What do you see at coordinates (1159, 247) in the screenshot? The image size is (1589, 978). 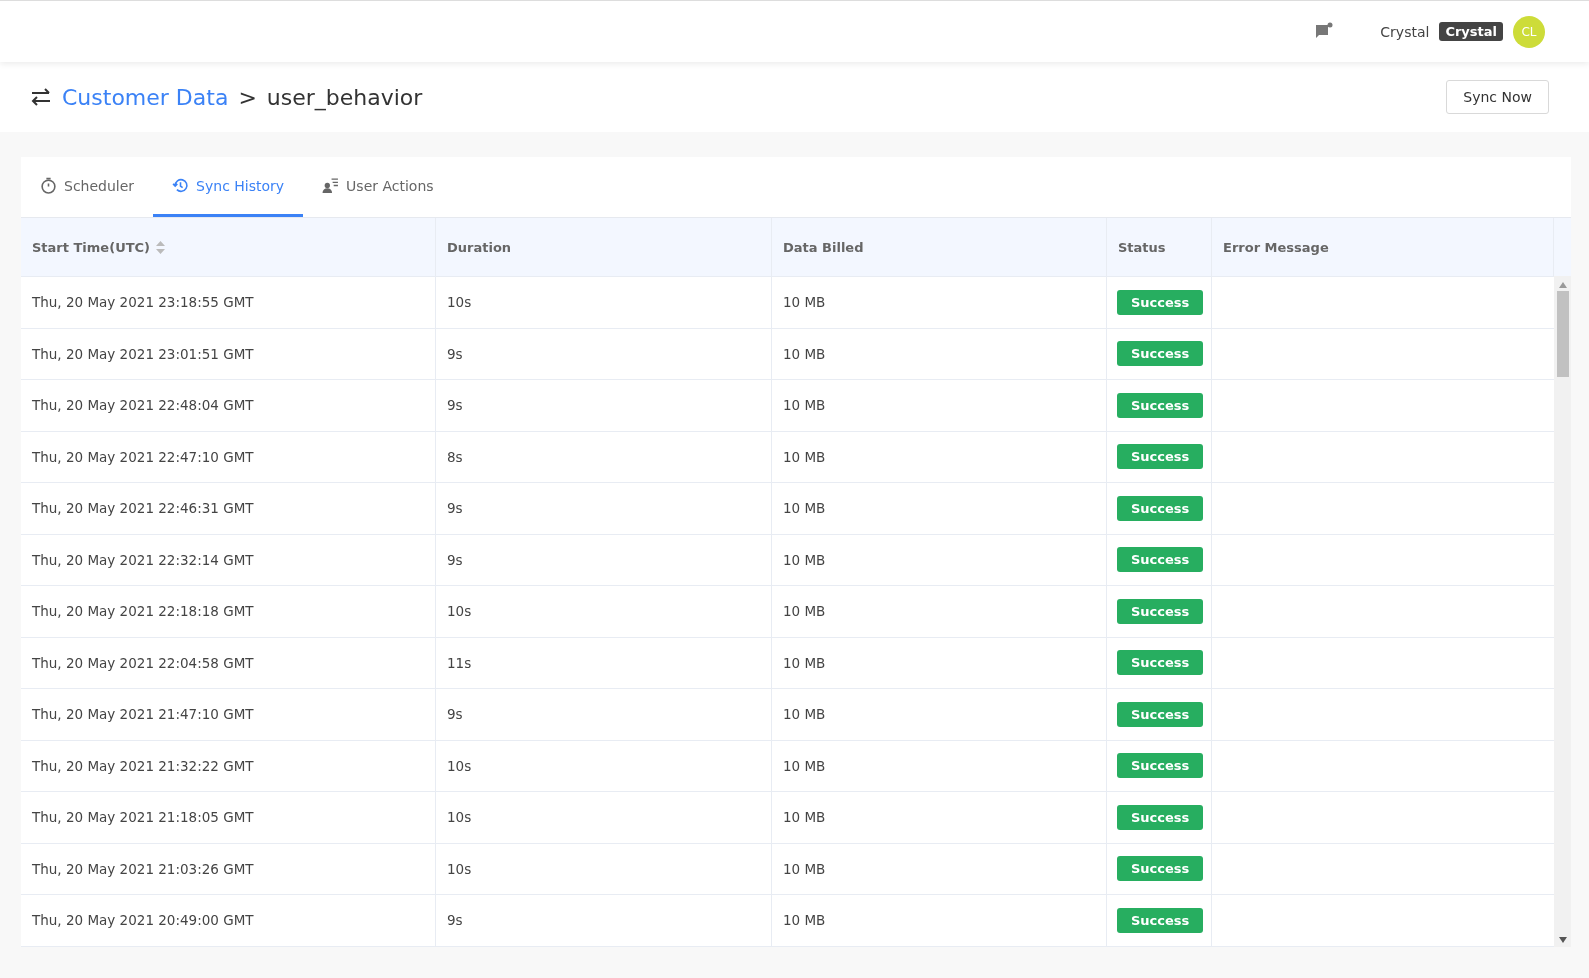 I see `column-header: Status` at bounding box center [1159, 247].